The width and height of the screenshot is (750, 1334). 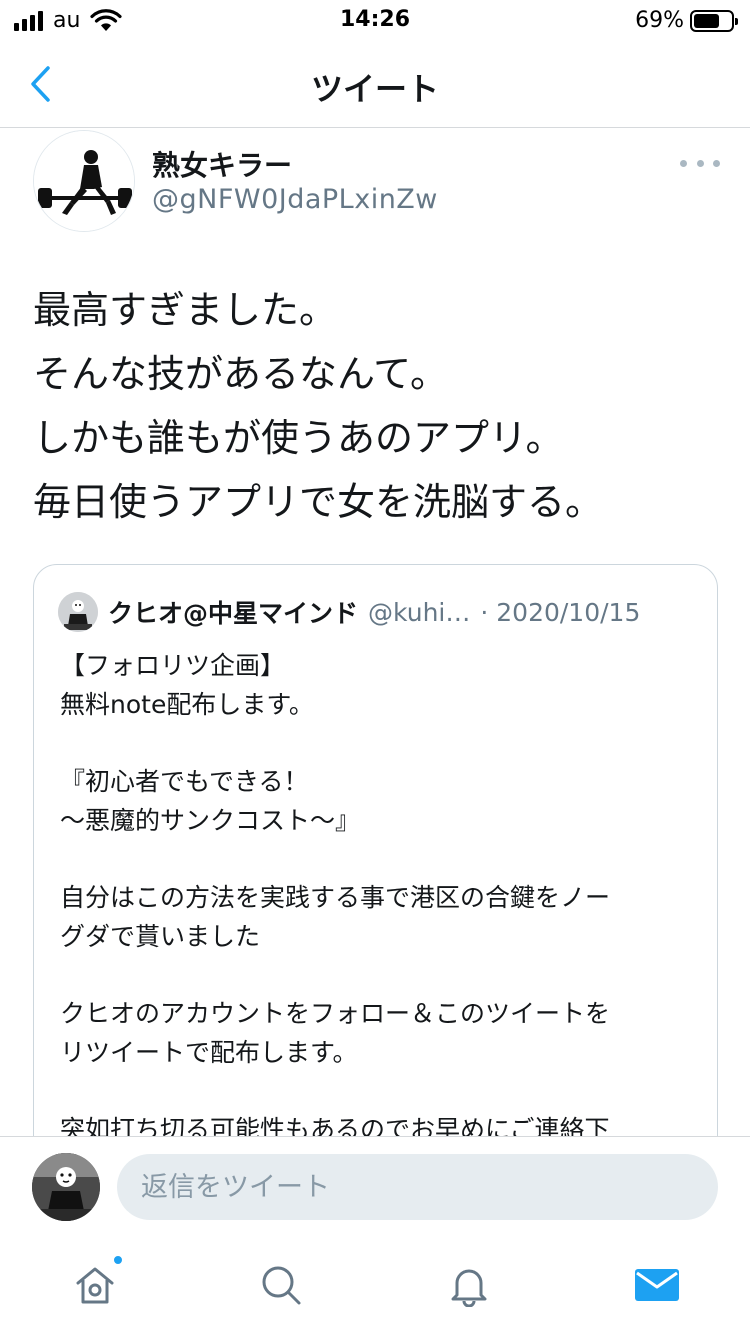 I want to click on quoted-author-name: クヒオ@中星マインド, so click(x=233, y=613).